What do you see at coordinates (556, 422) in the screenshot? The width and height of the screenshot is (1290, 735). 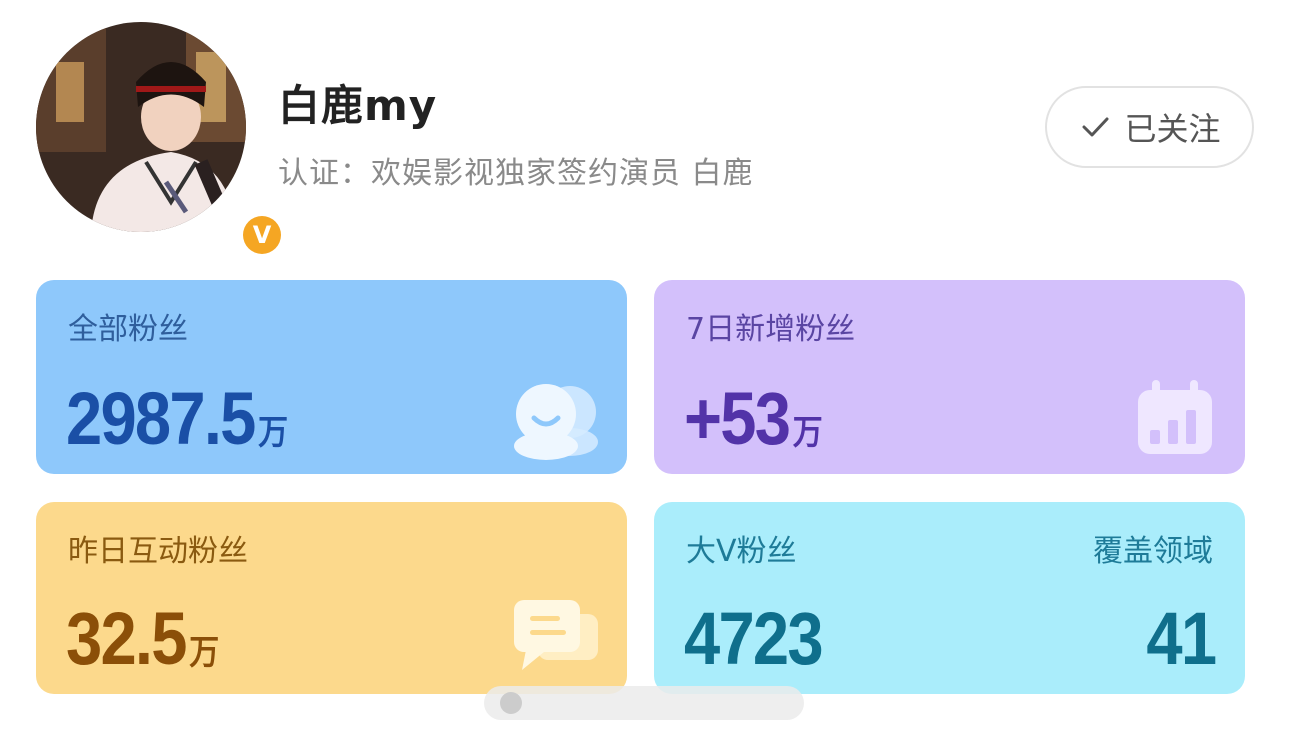 I see `people-icon` at bounding box center [556, 422].